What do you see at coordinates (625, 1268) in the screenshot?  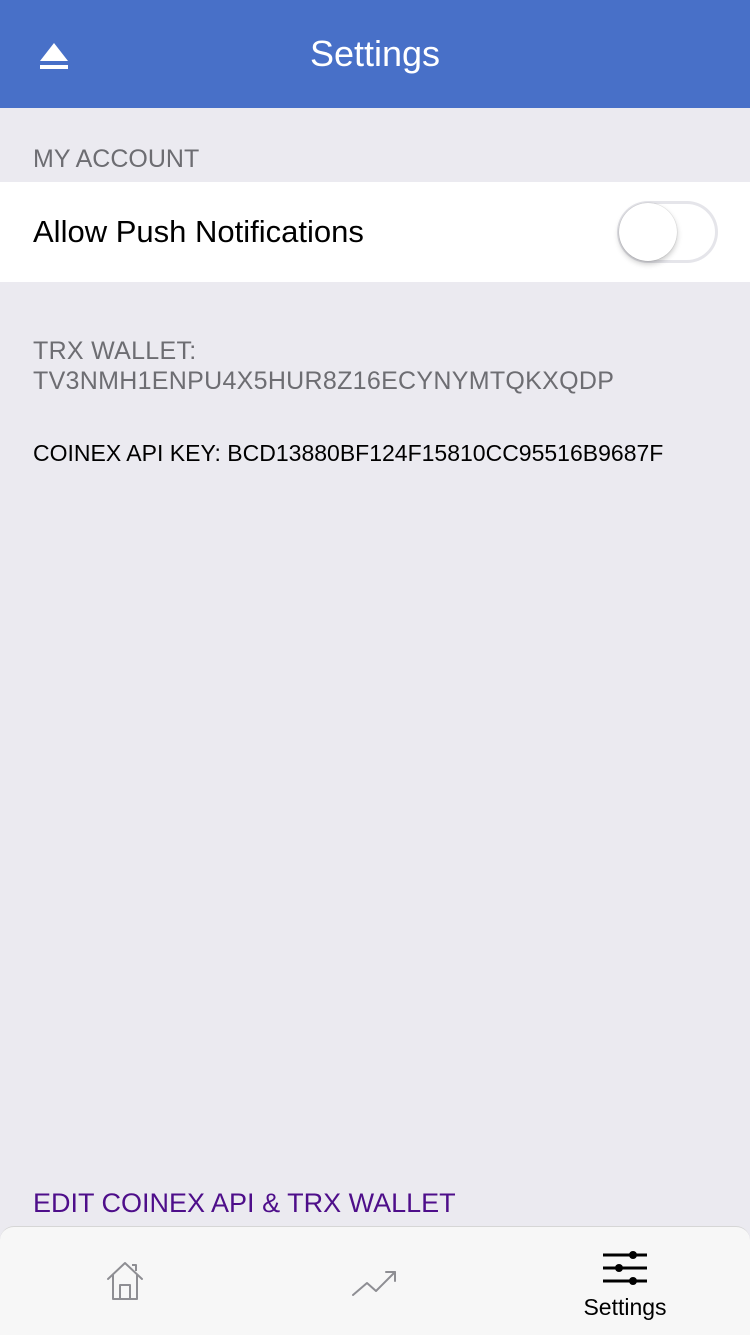 I see `sliders-icon` at bounding box center [625, 1268].